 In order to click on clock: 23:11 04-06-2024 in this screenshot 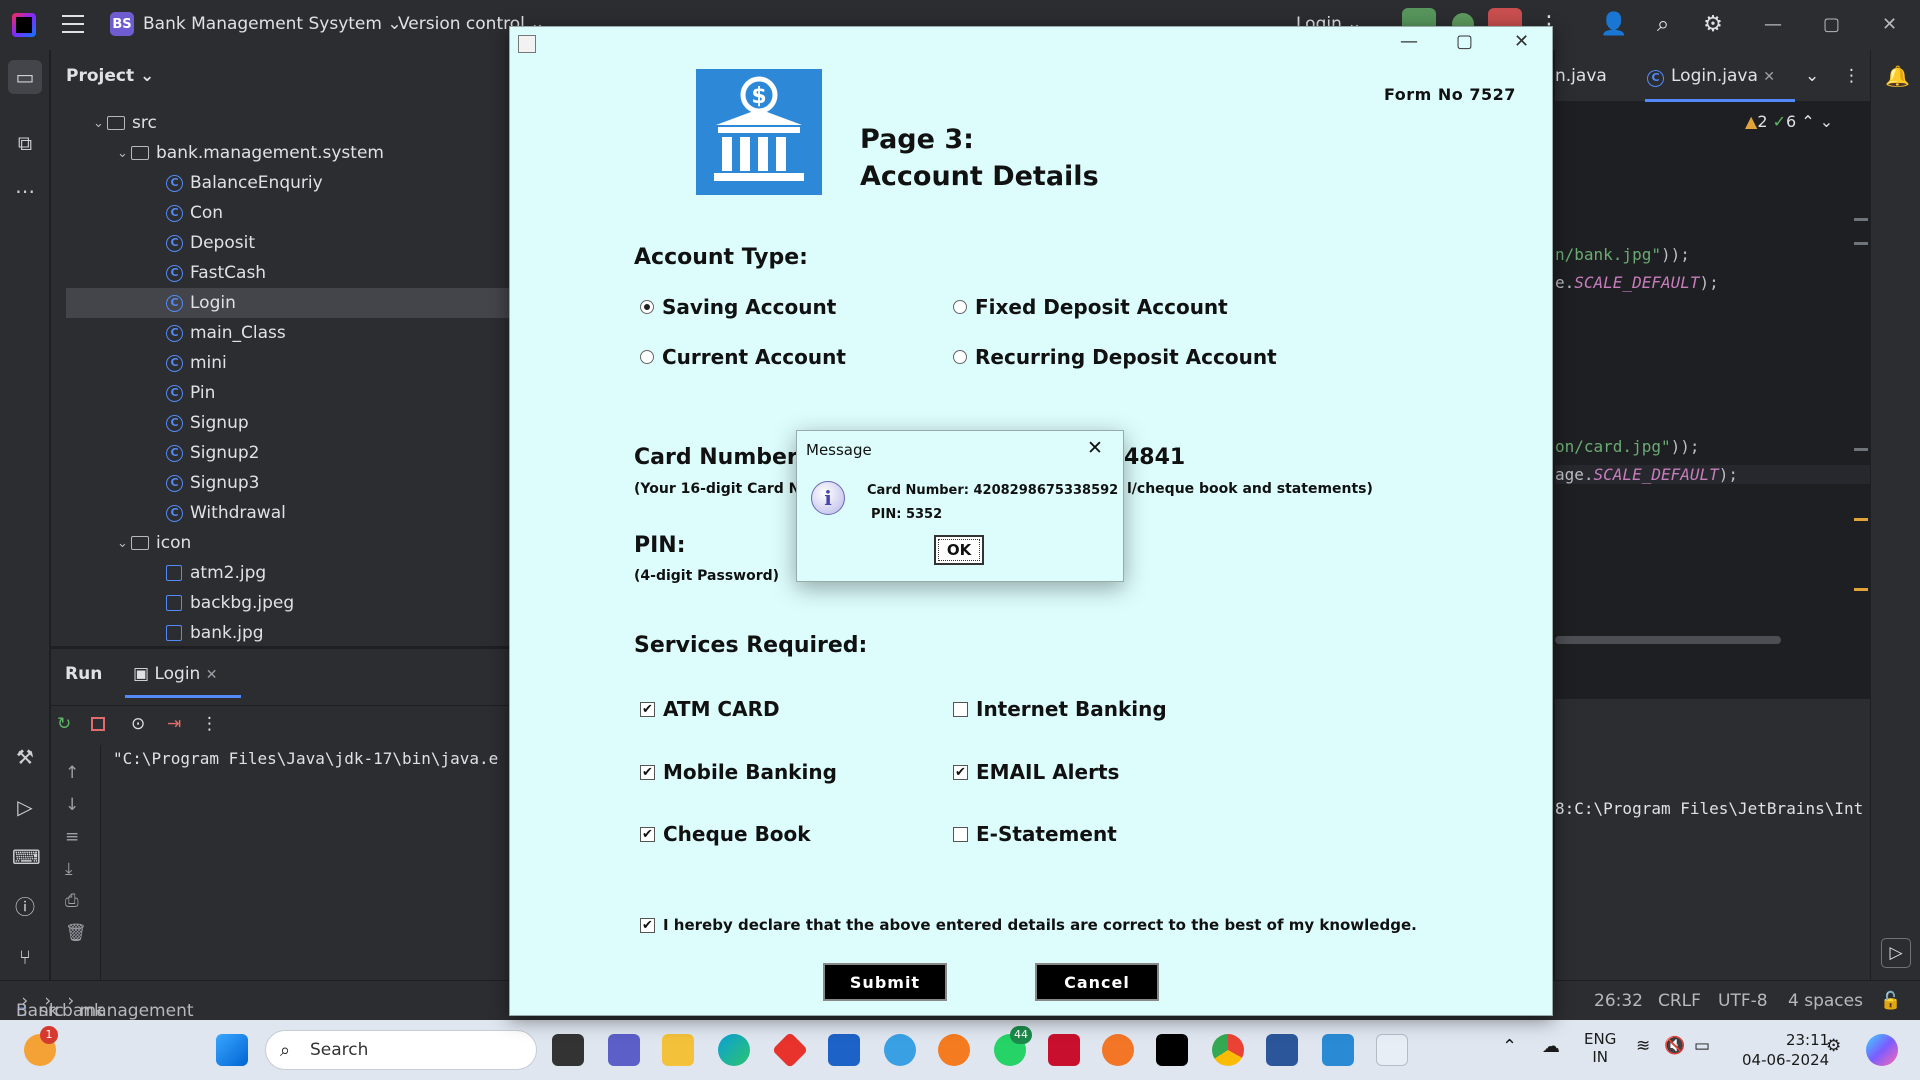, I will do `click(1785, 1050)`.